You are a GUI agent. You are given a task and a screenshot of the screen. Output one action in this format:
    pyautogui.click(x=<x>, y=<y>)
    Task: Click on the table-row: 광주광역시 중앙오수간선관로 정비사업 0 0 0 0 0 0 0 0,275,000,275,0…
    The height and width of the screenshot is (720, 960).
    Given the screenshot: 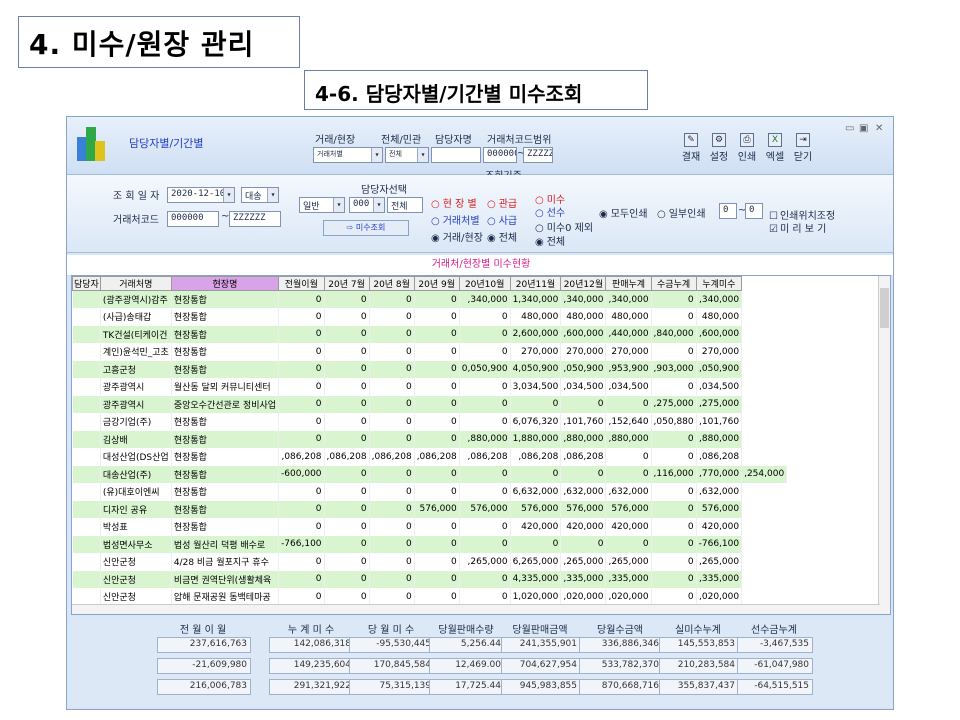 What is the action you would take?
    pyautogui.click(x=429, y=404)
    